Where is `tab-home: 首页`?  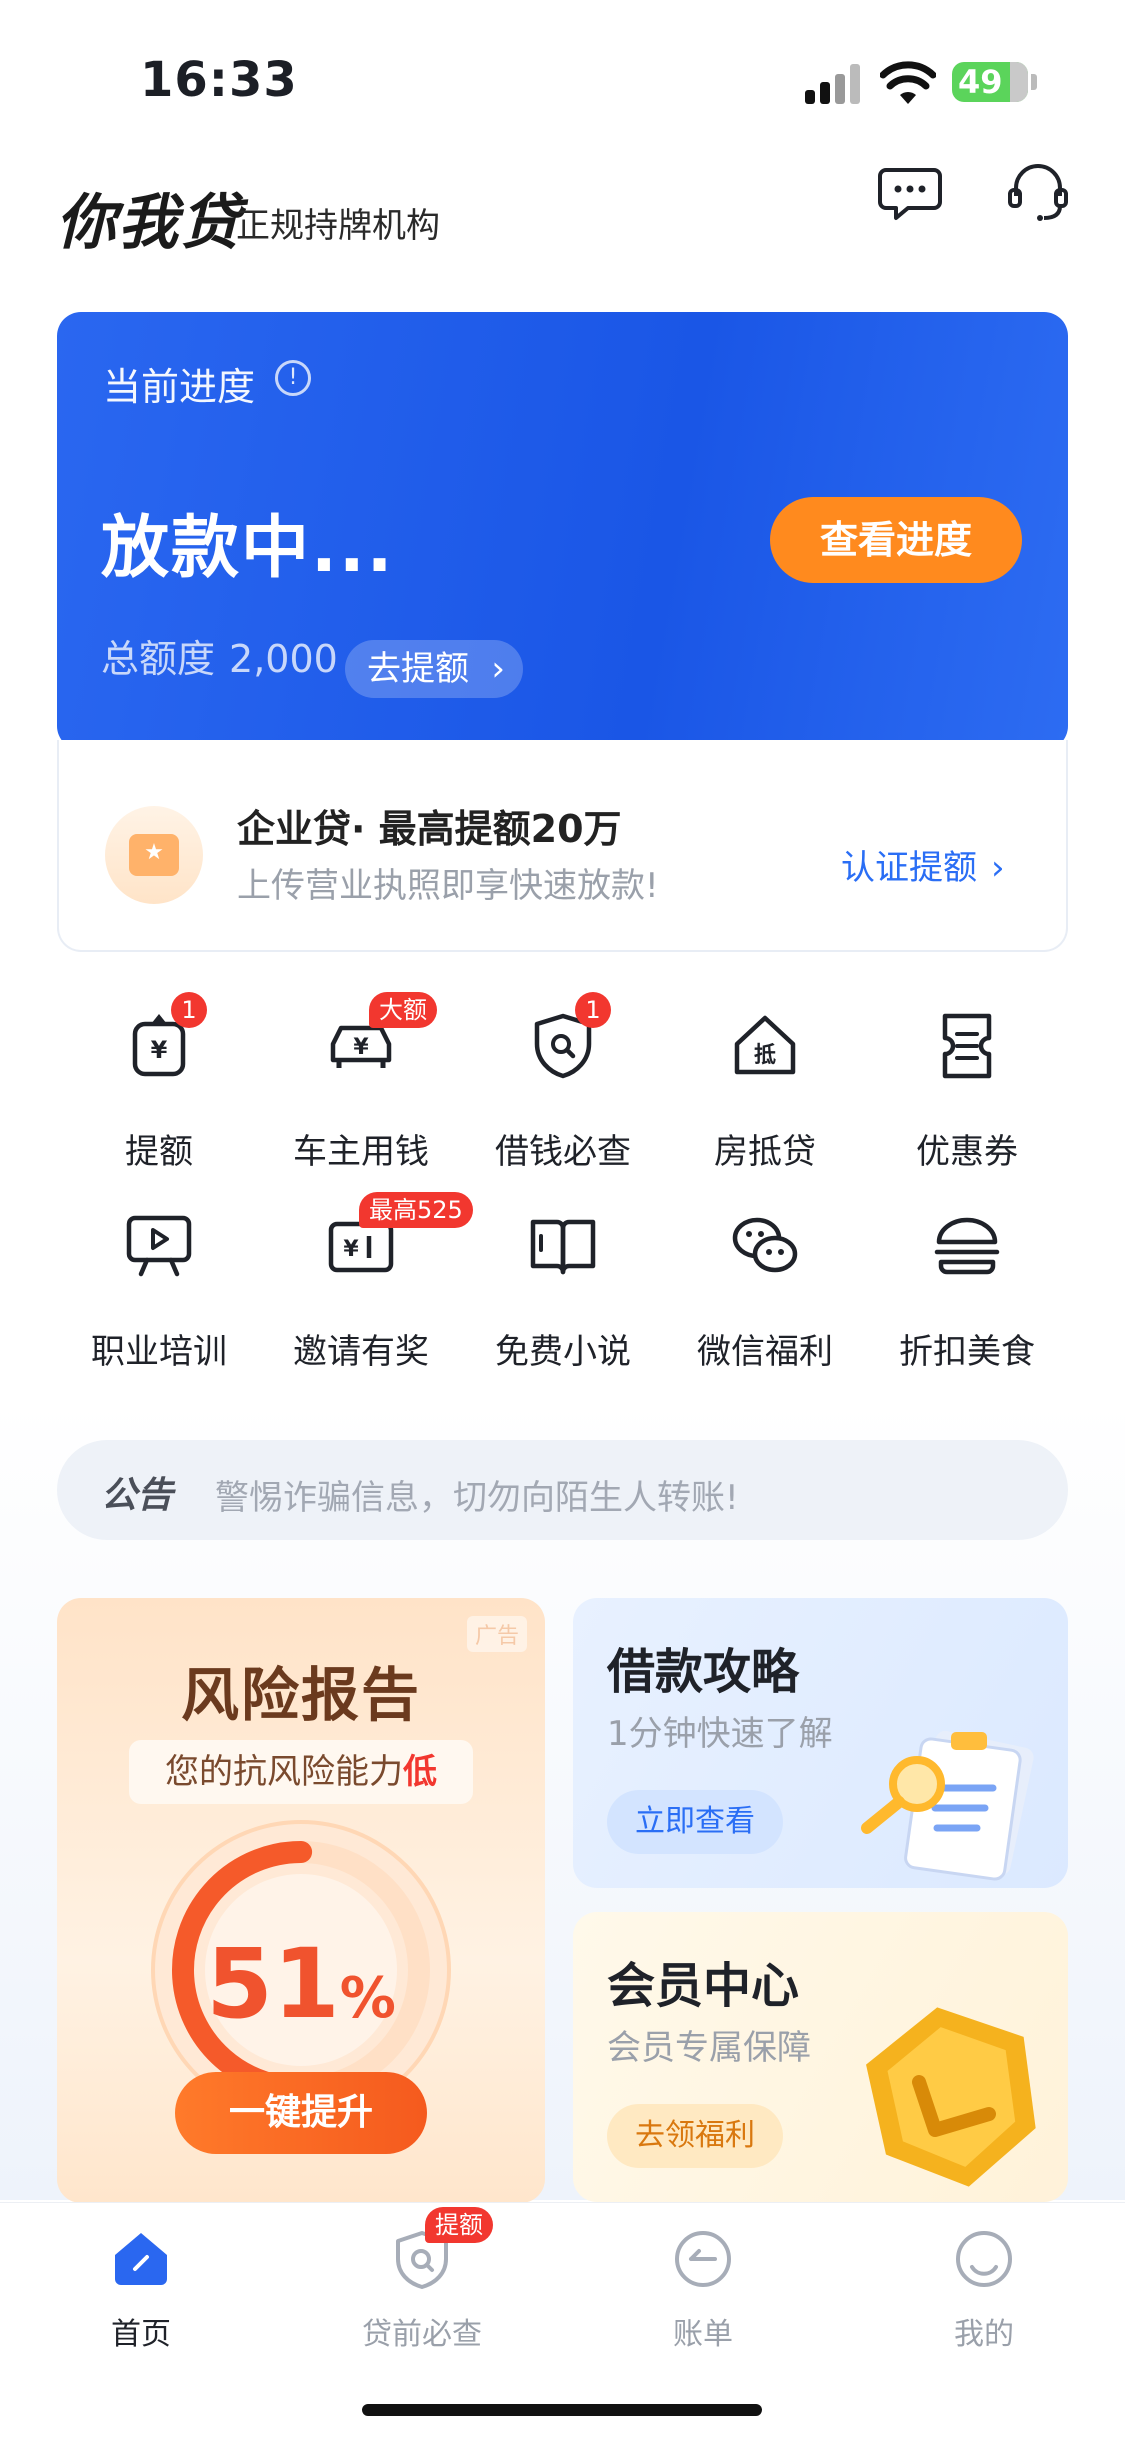 tab-home: 首页 is located at coordinates (141, 2283).